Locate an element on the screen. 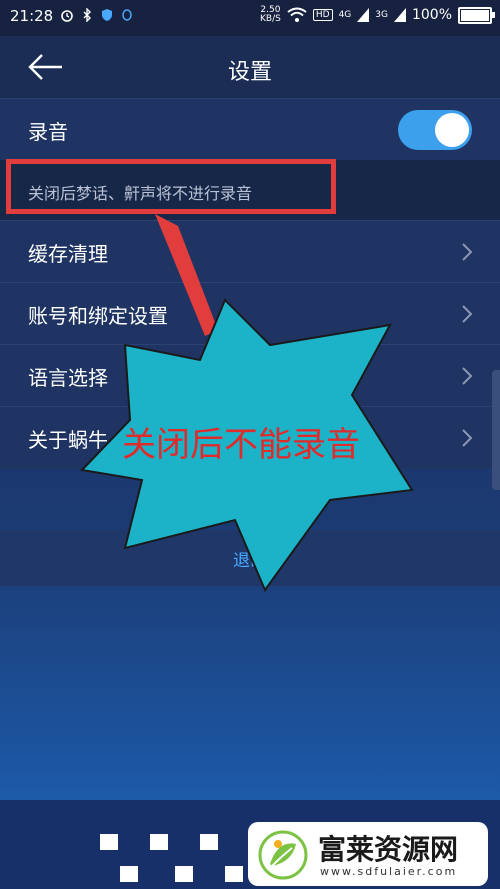 The image size is (500, 889). leaf-logo-icon is located at coordinates (283, 855).